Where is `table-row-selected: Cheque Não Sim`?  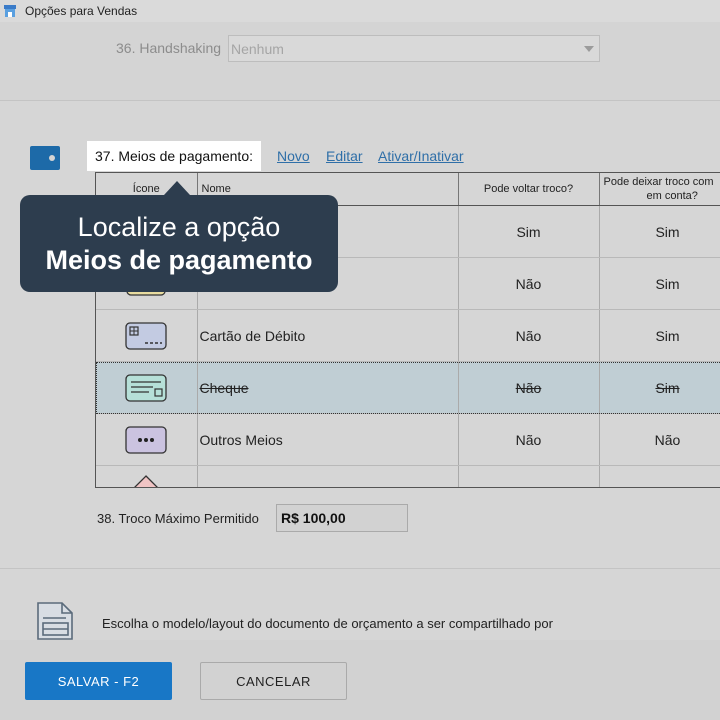 table-row-selected: Cheque Não Sim is located at coordinates (408, 387).